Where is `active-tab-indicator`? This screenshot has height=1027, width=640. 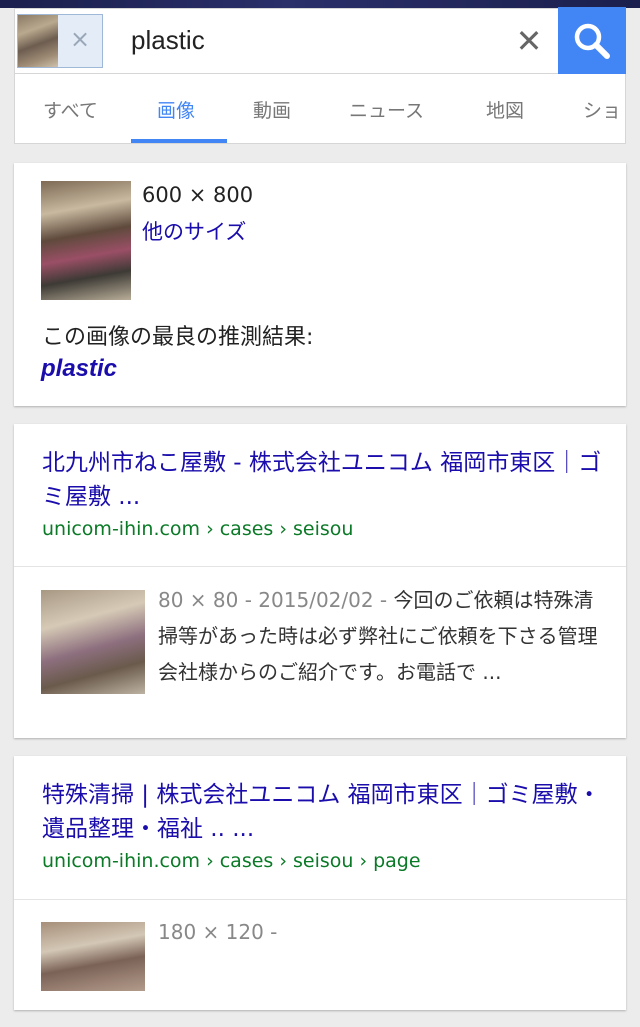
active-tab-indicator is located at coordinates (179, 141).